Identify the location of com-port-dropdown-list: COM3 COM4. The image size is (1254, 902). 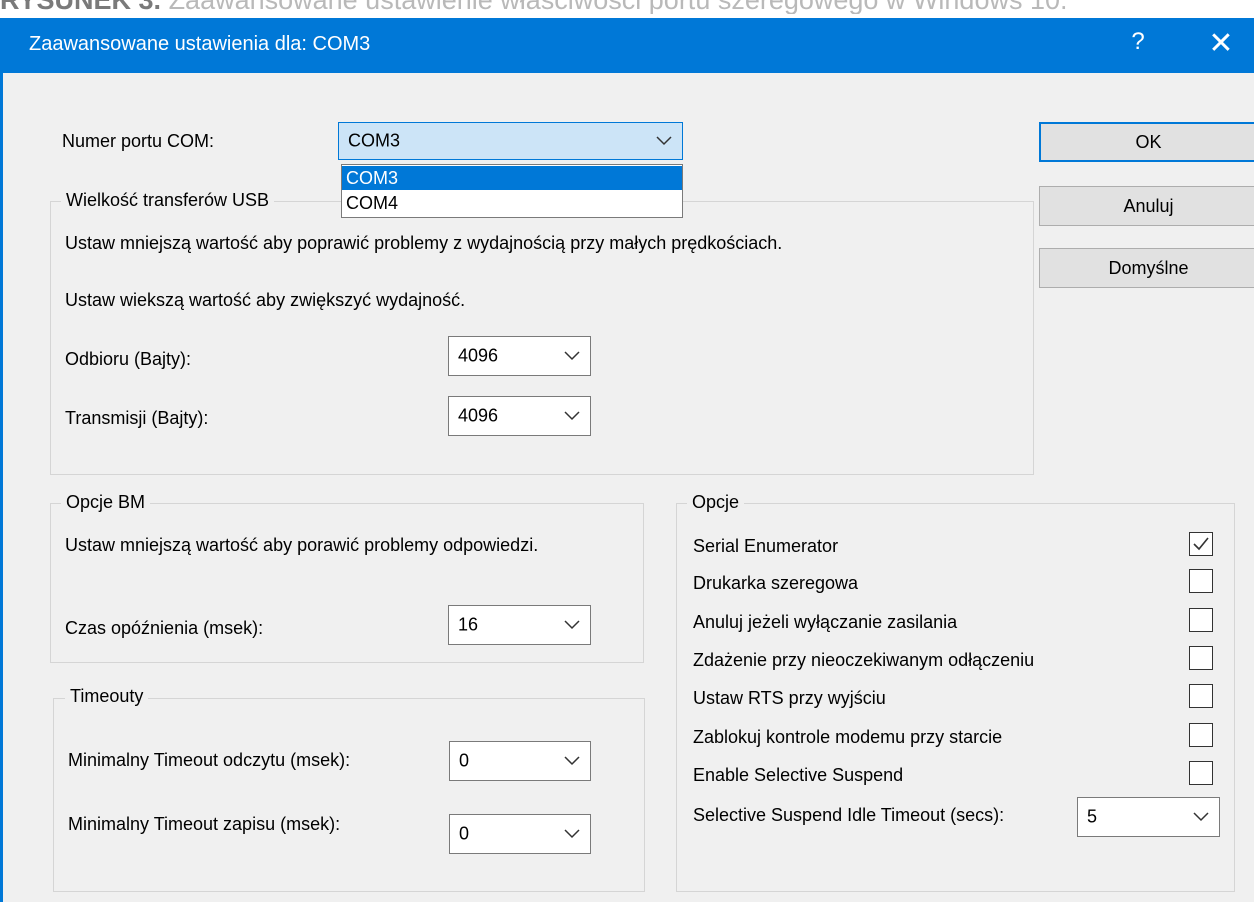
(512, 191).